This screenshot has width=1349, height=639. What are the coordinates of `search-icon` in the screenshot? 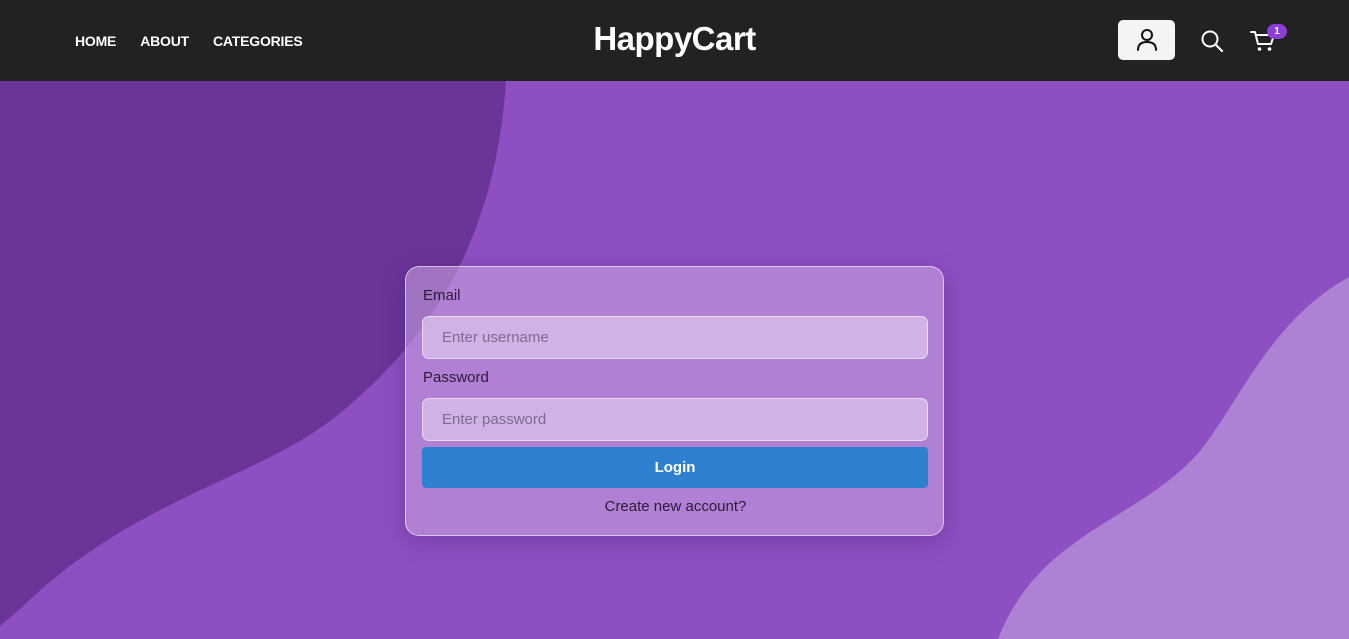 It's located at (1212, 41).